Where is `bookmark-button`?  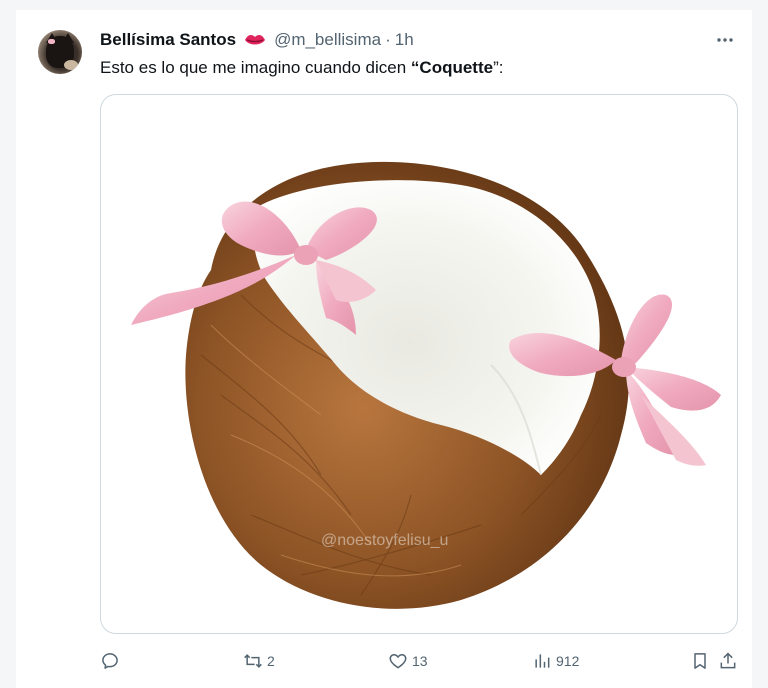 bookmark-button is located at coordinates (700, 661).